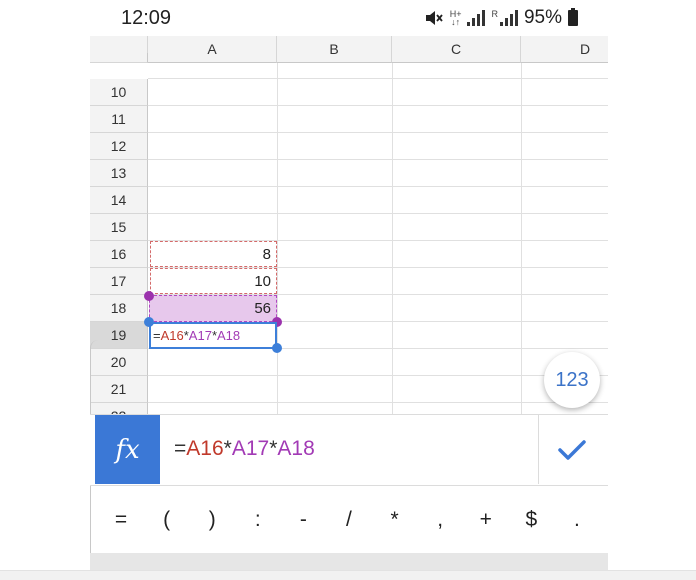  What do you see at coordinates (119, 146) in the screenshot?
I see `row-header-12: 12` at bounding box center [119, 146].